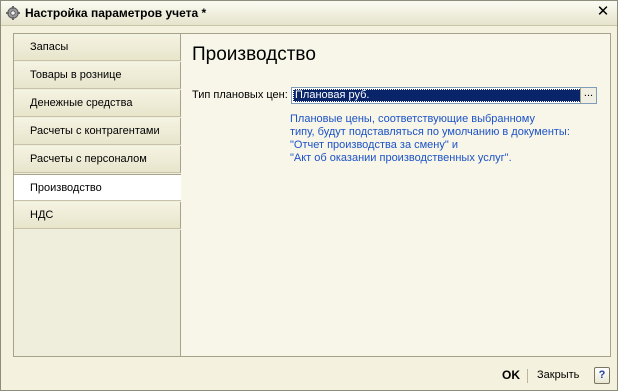  I want to click on close-button: Закрыть, so click(558, 375).